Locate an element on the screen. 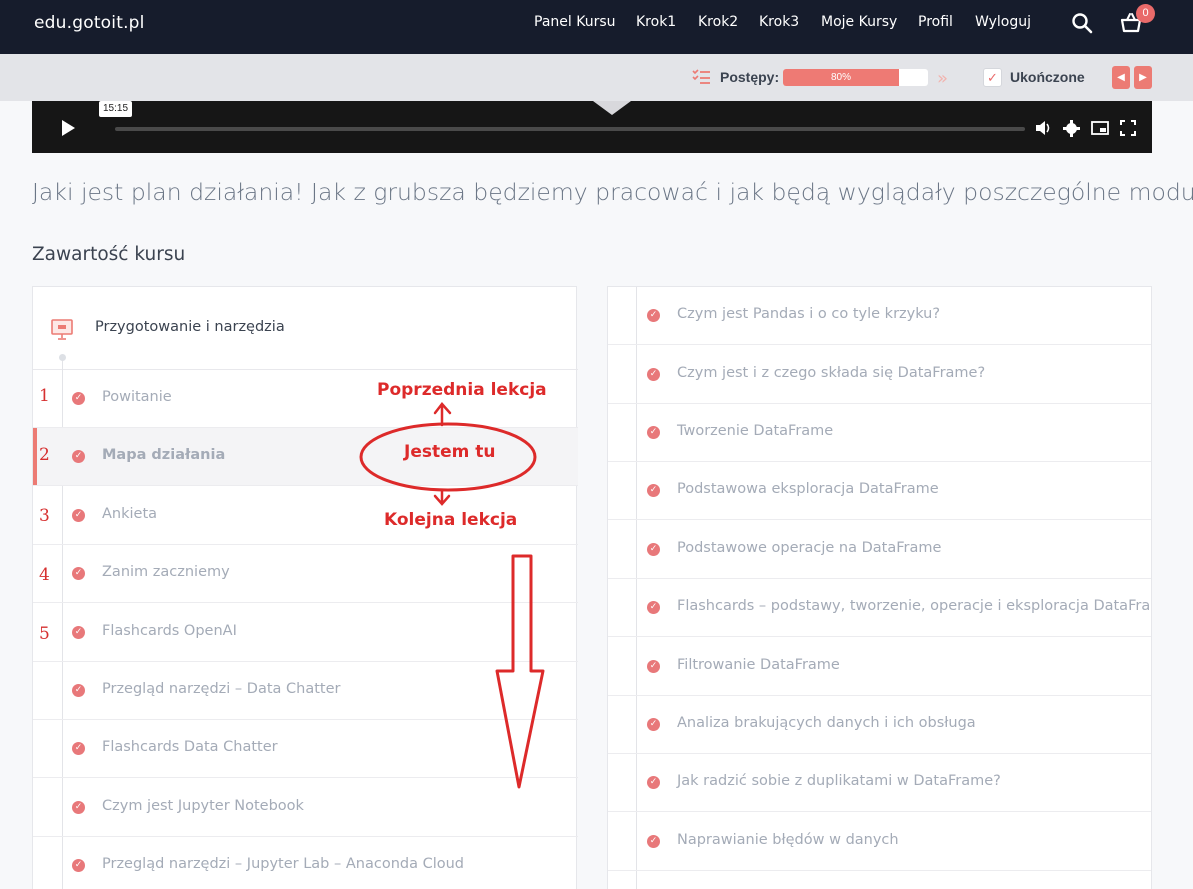  presentation-board-icon is located at coordinates (62, 329).